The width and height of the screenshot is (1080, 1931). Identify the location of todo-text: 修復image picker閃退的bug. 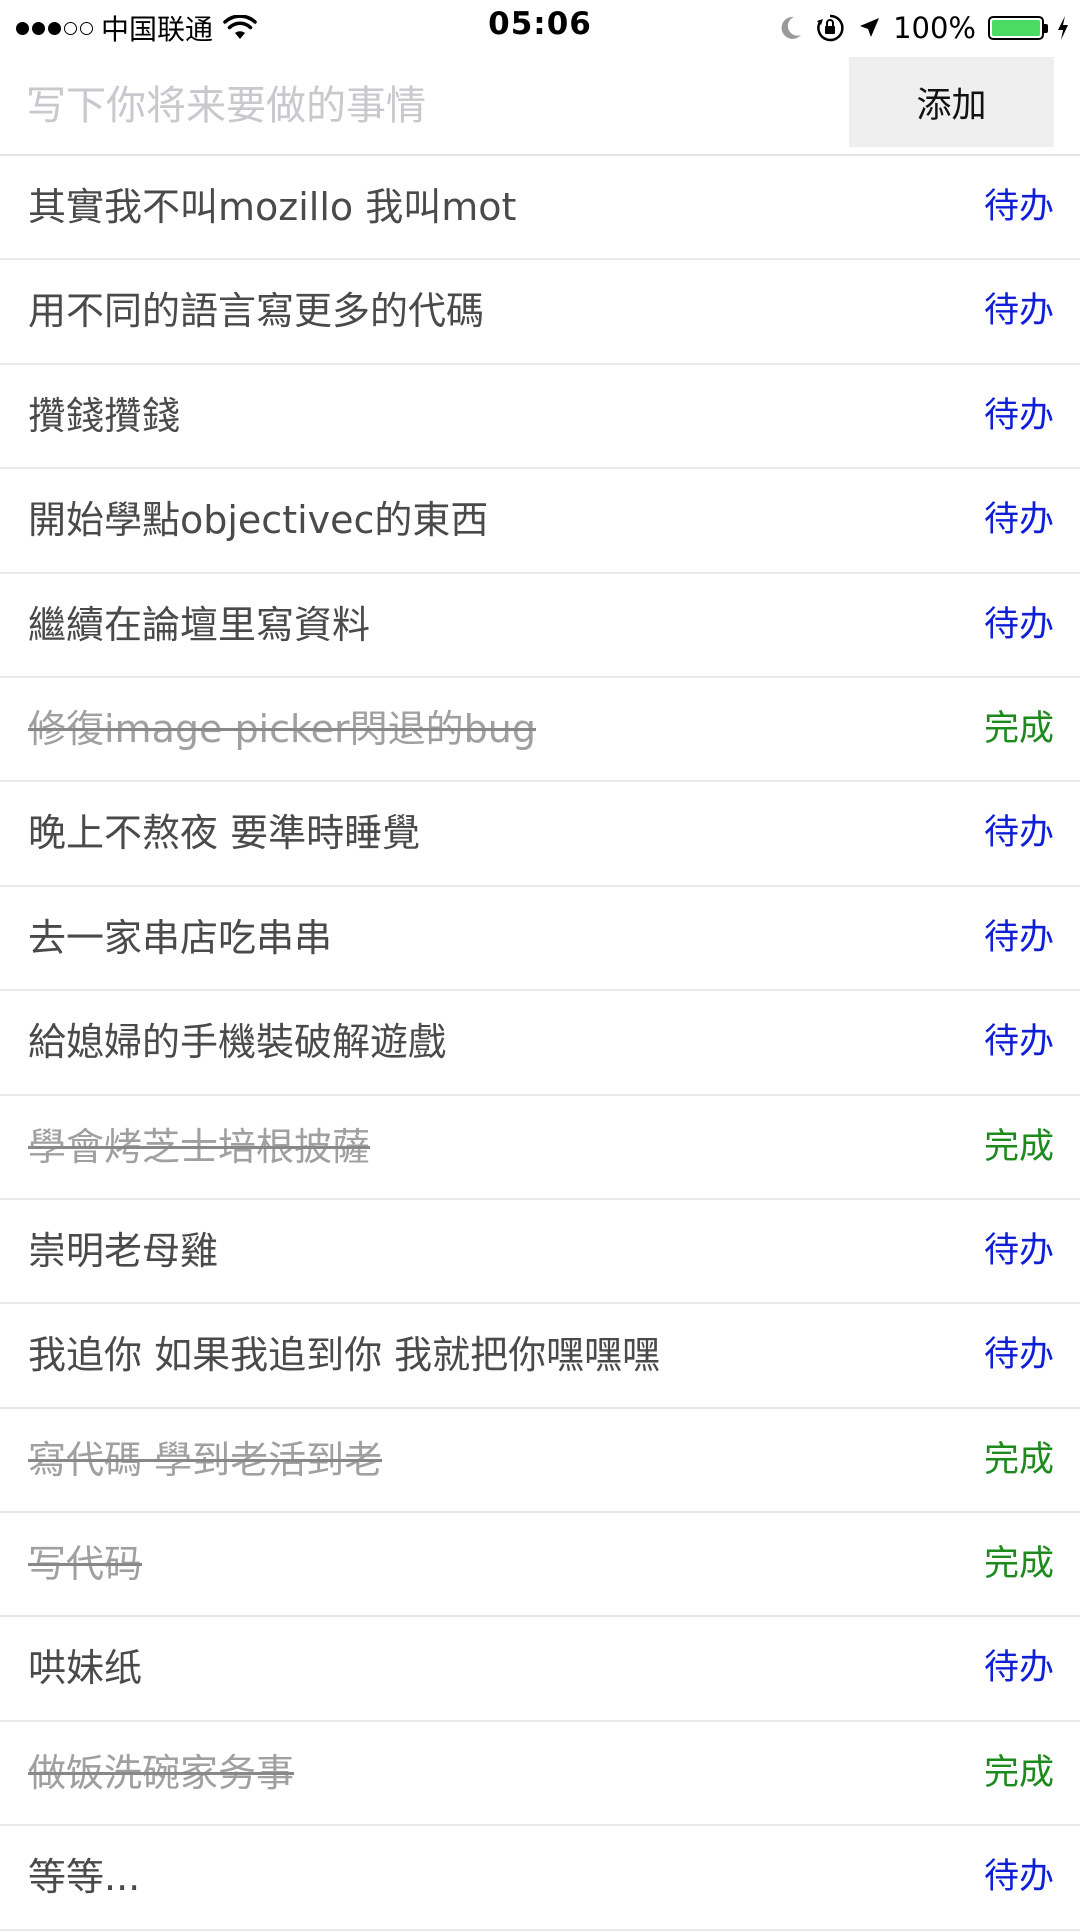
(282, 728).